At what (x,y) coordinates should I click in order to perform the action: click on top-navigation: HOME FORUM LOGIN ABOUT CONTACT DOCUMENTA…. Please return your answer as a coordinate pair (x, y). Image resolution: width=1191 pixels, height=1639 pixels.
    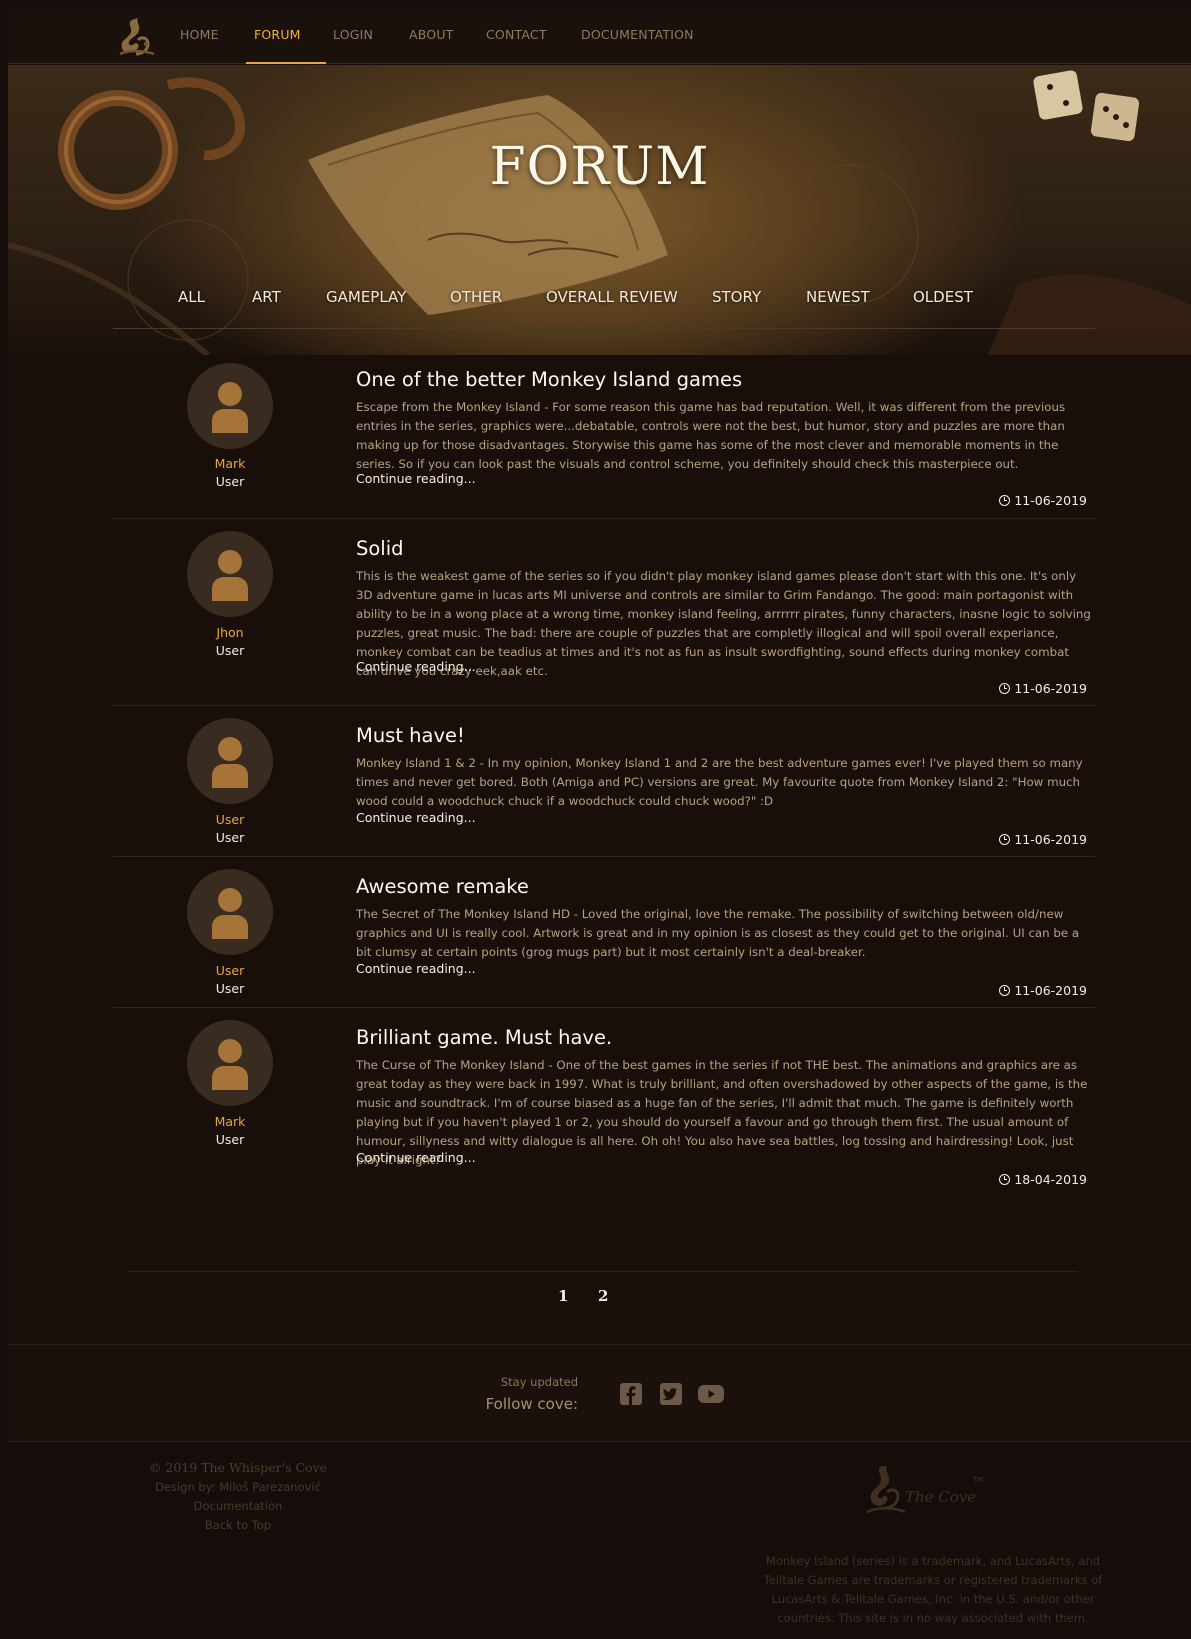
    Looking at the image, I should click on (599, 36).